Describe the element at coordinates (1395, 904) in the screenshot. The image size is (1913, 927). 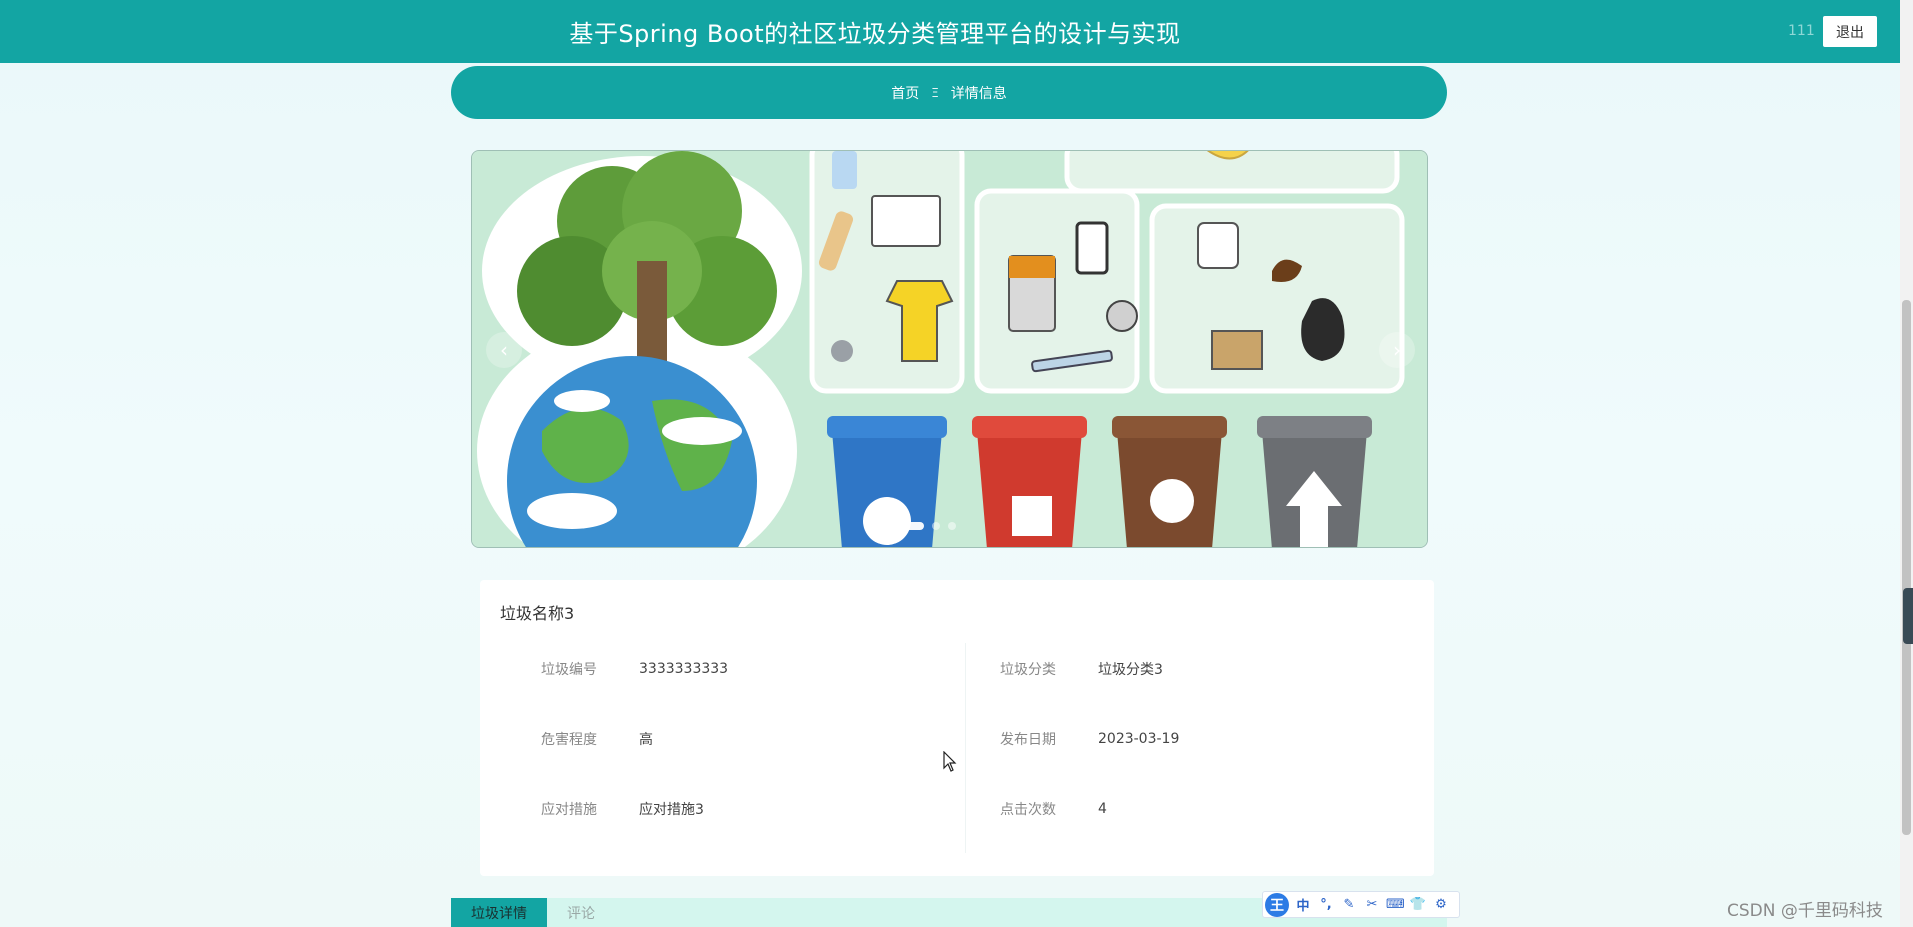
I see `ime-keyboard-icon: ⌨` at that location.